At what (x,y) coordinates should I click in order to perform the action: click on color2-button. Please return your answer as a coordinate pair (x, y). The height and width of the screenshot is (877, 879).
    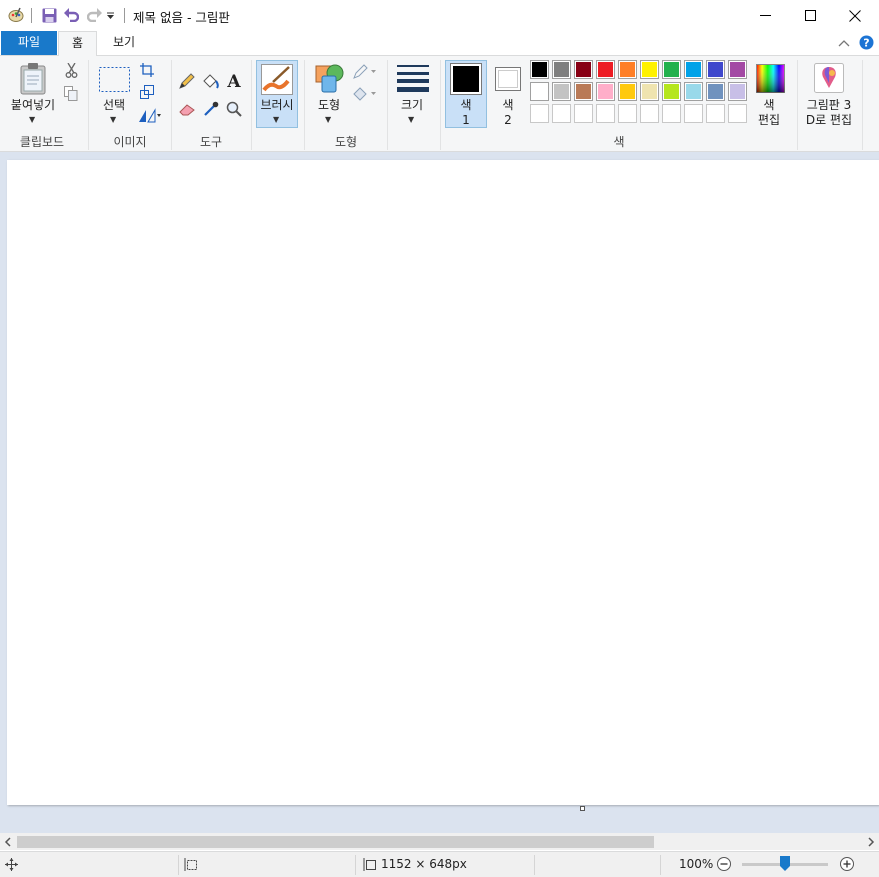
    Looking at the image, I should click on (508, 79).